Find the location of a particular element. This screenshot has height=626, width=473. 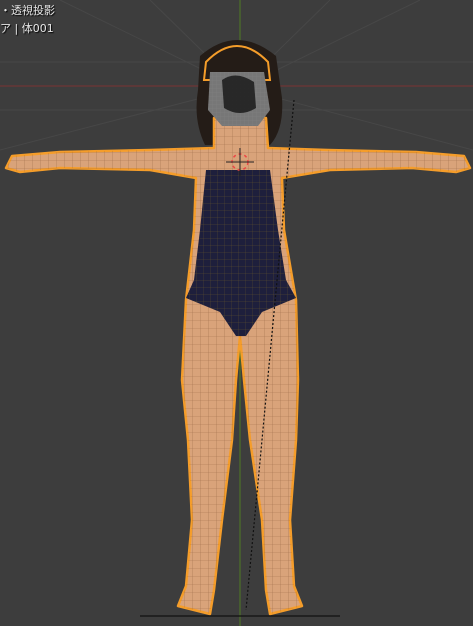

active-object-label: ア | 体001 is located at coordinates (27, 28).